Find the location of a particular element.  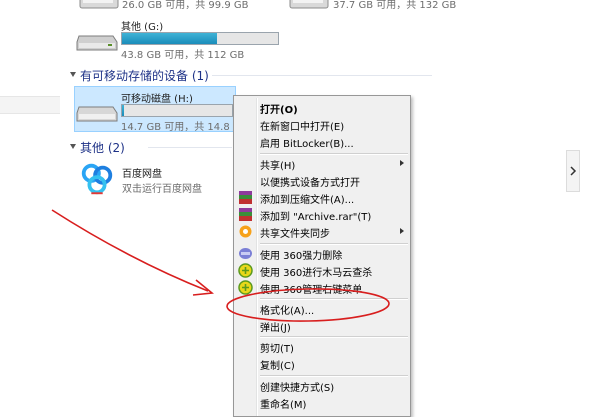

sync-icon is located at coordinates (245, 231).